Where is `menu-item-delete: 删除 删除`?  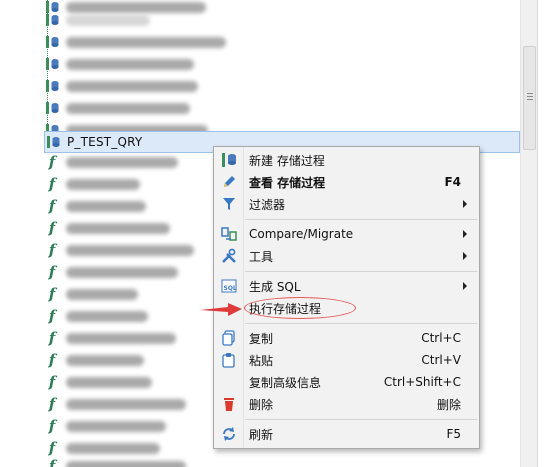
menu-item-delete: 删除 删除 is located at coordinates (346, 404).